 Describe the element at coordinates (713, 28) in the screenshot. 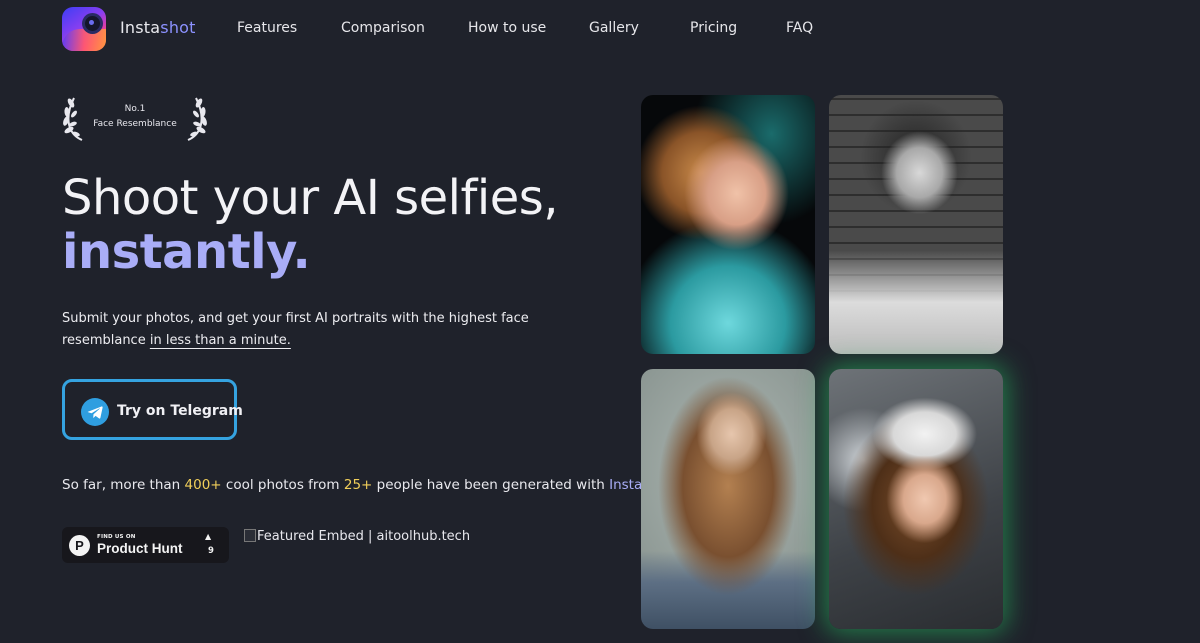

I see `nav-link-pricing: Pricing` at that location.